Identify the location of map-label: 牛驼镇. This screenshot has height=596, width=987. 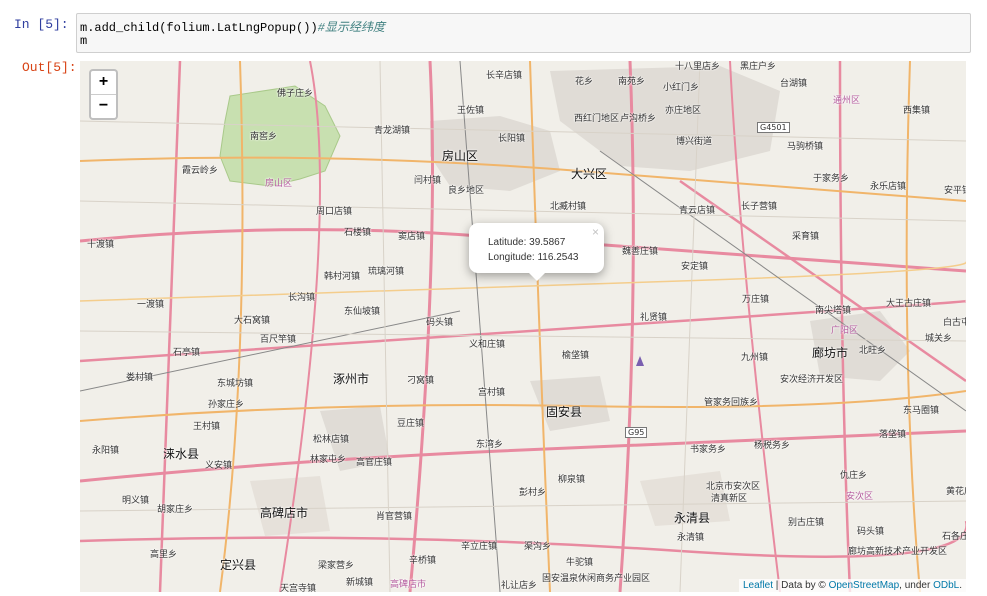
(580, 563).